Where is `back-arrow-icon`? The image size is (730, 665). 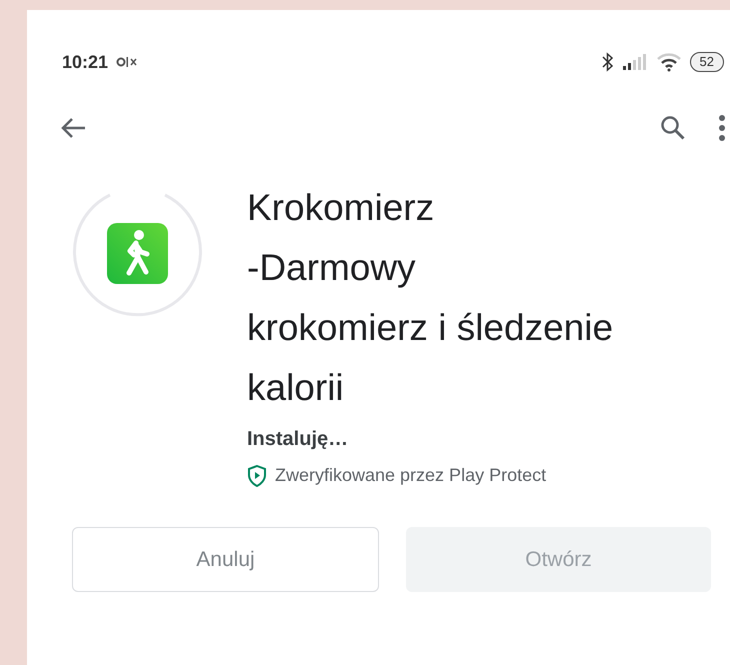
back-arrow-icon is located at coordinates (74, 128).